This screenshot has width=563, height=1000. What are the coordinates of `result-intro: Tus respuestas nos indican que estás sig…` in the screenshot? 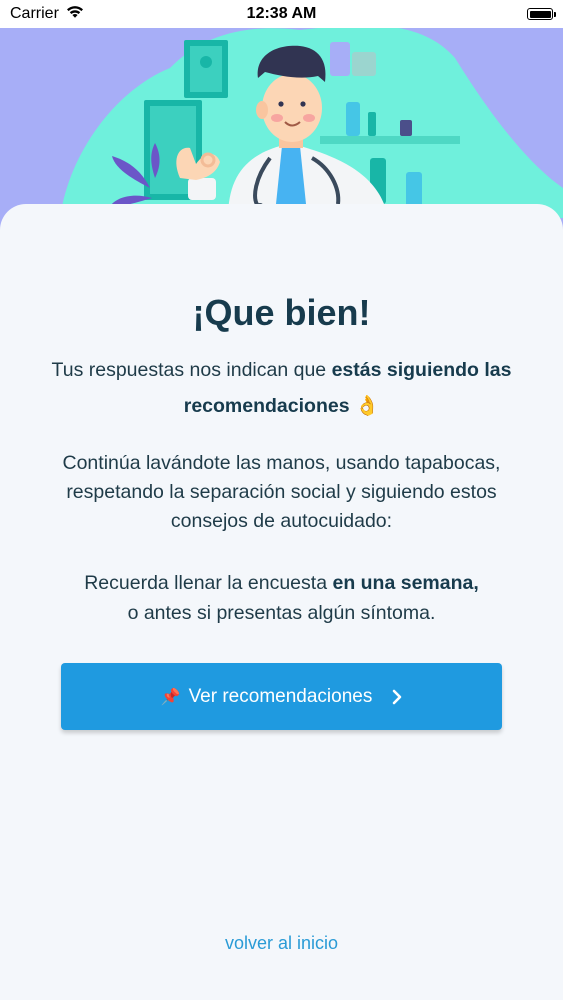 It's located at (281, 388).